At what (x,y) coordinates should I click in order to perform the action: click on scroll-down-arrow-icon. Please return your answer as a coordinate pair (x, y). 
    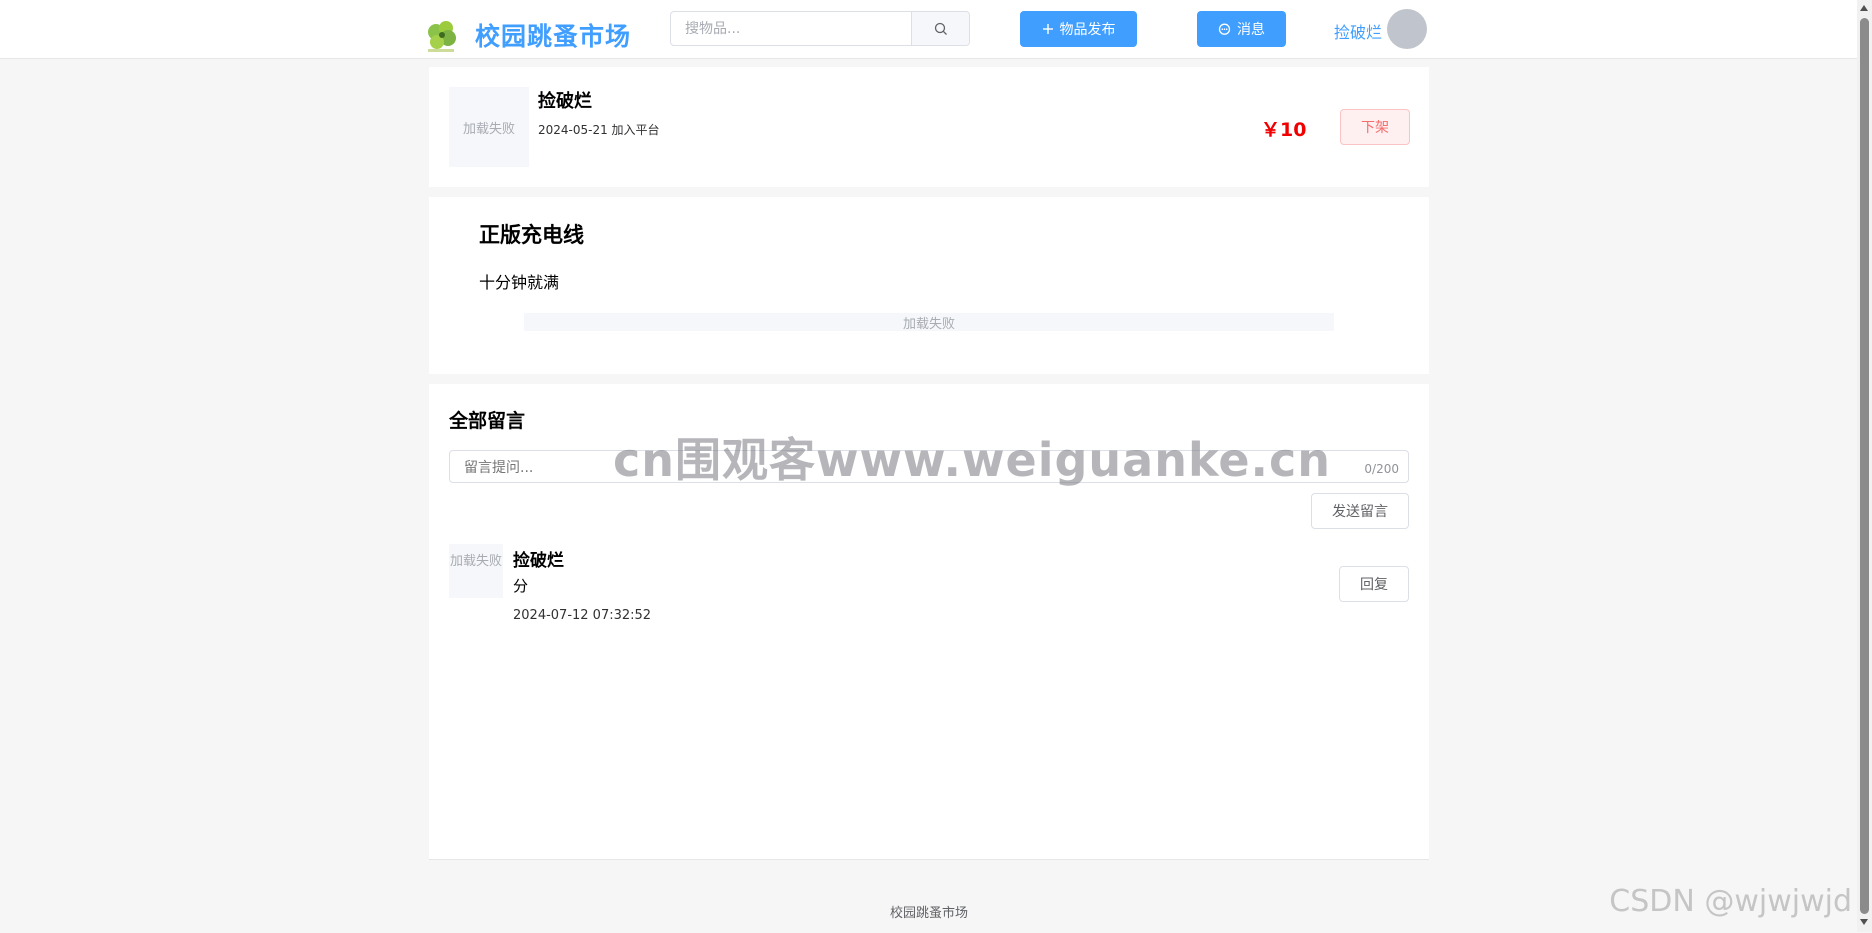
    Looking at the image, I should click on (1864, 922).